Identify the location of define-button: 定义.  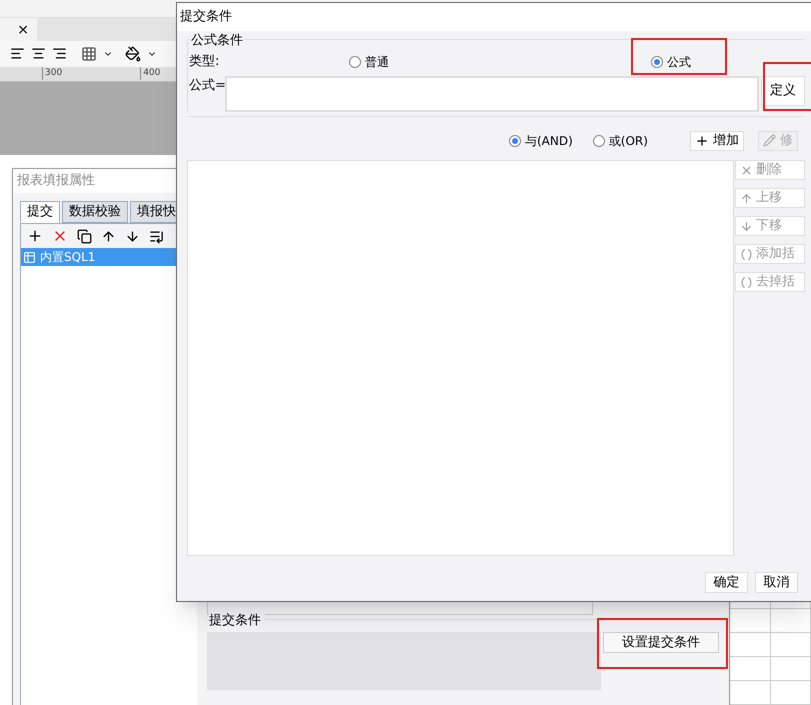
(783, 91).